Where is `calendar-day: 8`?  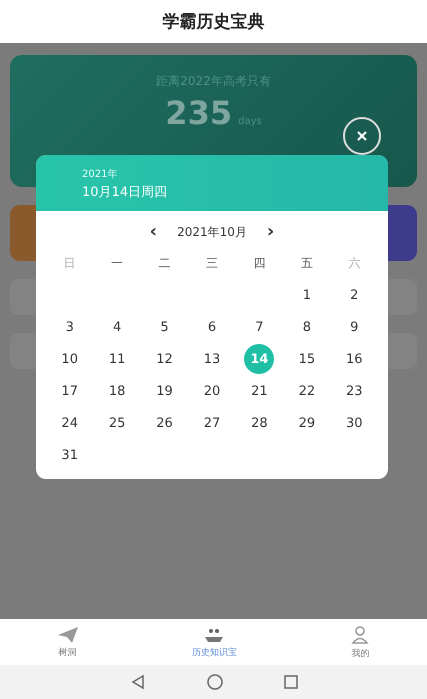
calendar-day: 8 is located at coordinates (307, 327).